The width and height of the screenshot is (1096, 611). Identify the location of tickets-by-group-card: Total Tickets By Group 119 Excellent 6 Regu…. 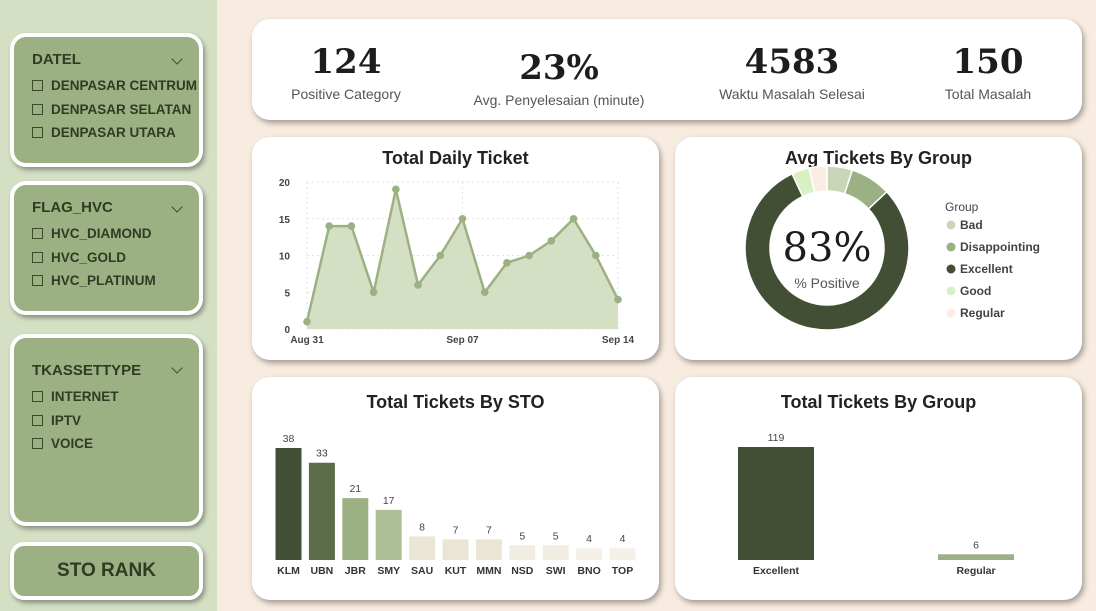
(878, 488).